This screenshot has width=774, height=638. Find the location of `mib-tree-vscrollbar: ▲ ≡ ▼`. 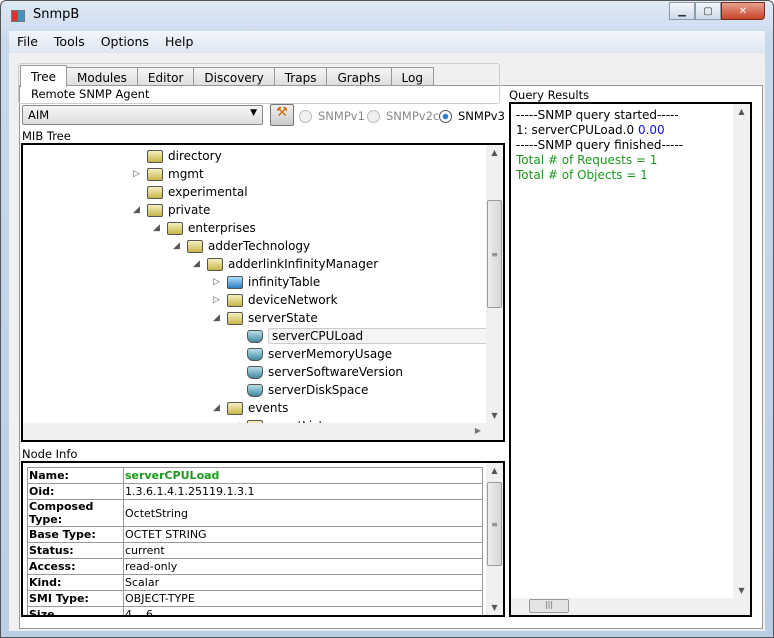

mib-tree-vscrollbar: ▲ ≡ ▼ is located at coordinates (494, 284).